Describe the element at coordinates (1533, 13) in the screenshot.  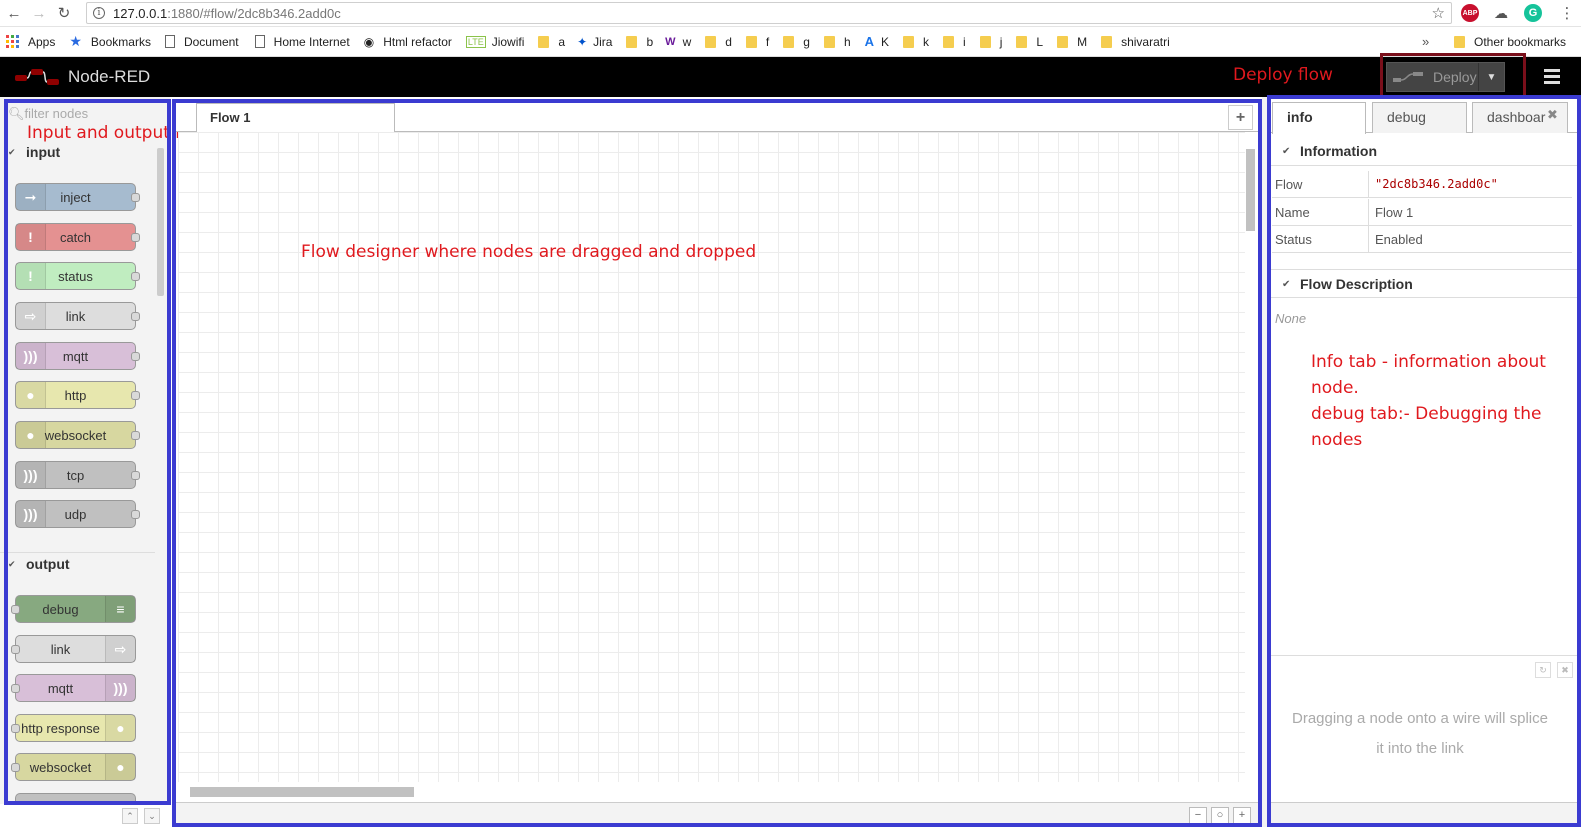
I see `grammarly-extension-icon: G` at that location.